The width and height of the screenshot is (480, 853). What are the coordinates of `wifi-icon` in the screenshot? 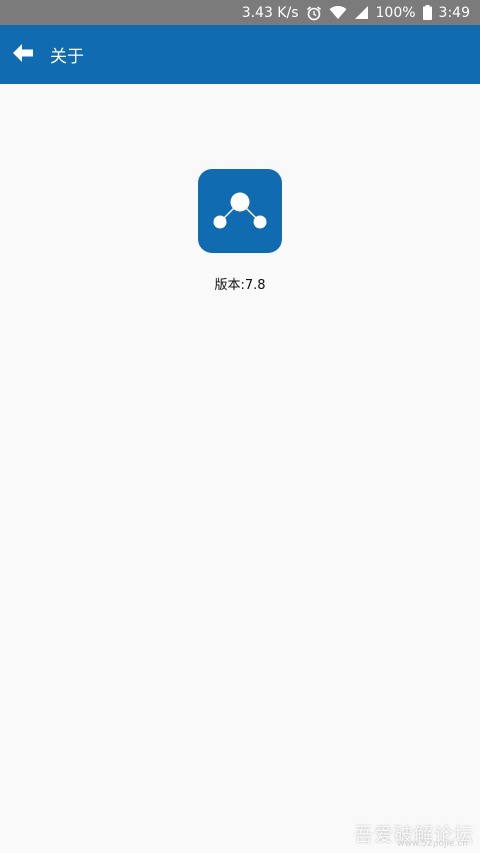 It's located at (338, 12).